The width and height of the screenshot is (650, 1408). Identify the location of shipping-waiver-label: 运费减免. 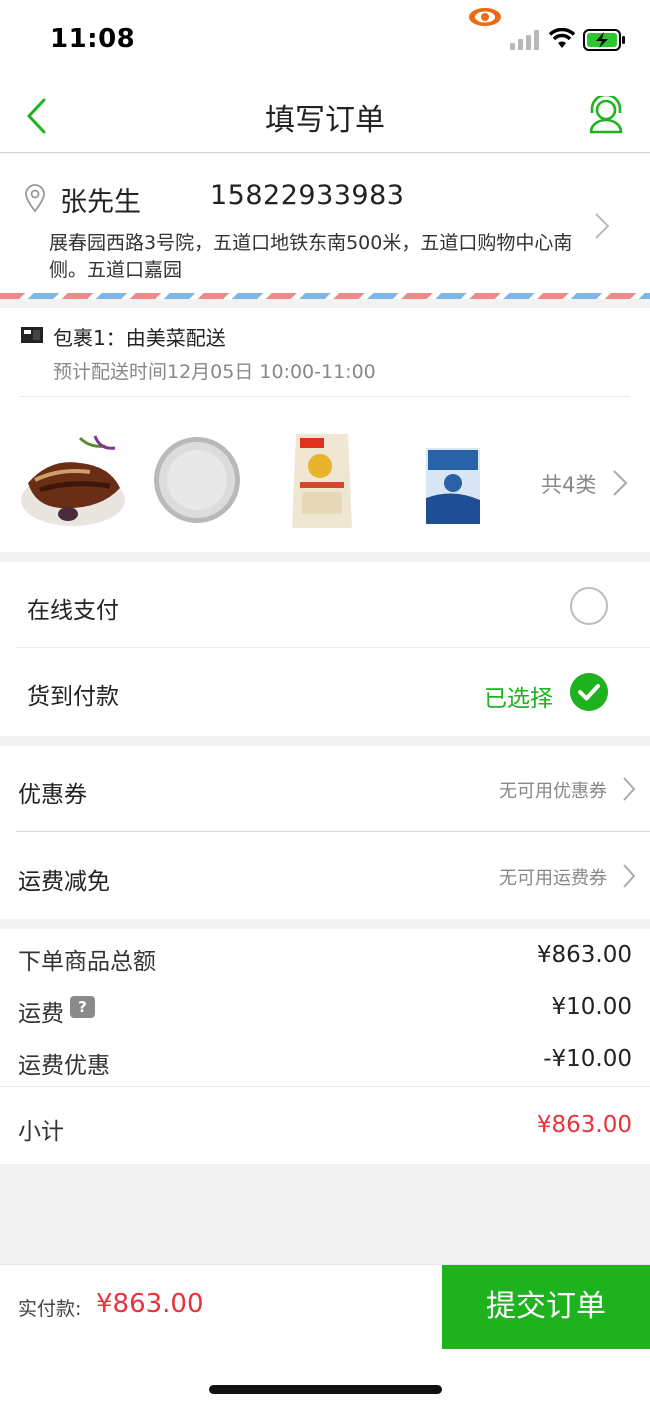
(64, 879).